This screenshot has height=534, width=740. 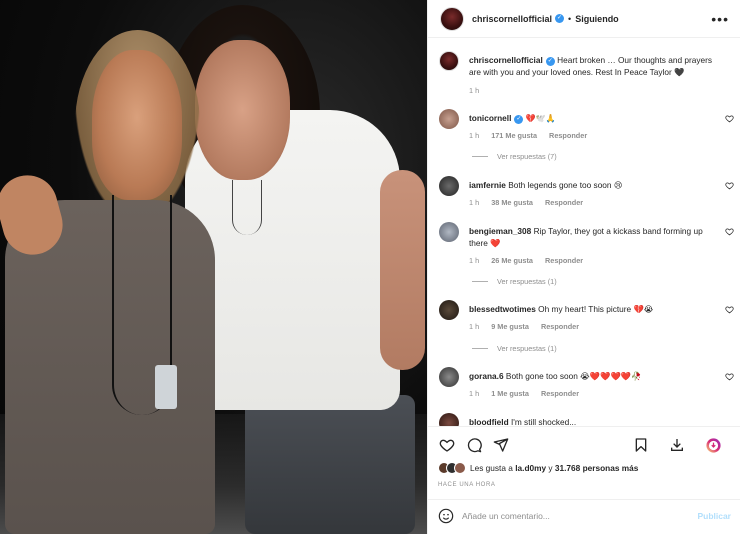 What do you see at coordinates (330, 464) in the screenshot?
I see `person-right-jeans` at bounding box center [330, 464].